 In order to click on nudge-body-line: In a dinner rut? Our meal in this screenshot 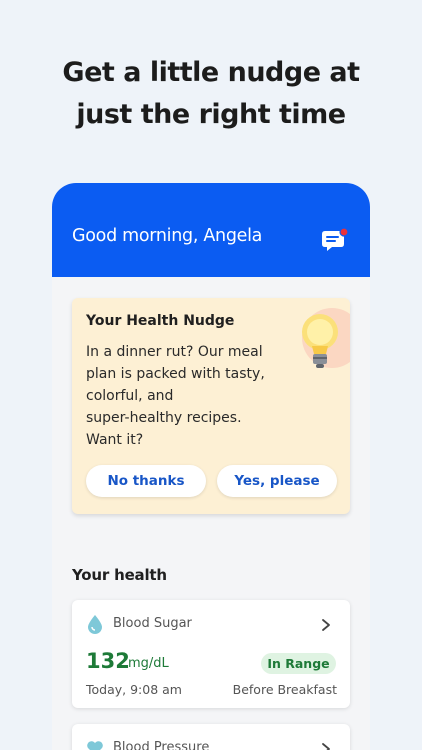, I will do `click(174, 352)`.